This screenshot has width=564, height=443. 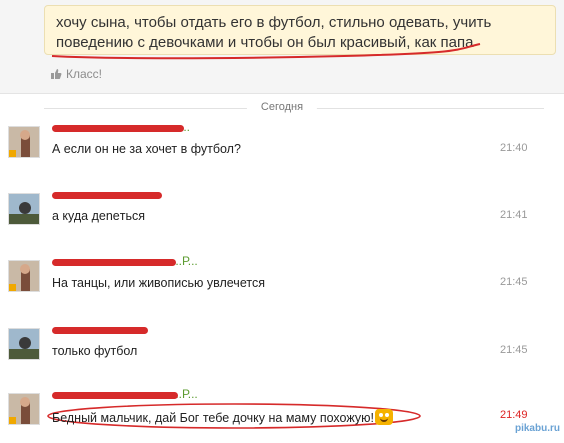 What do you see at coordinates (266, 51) in the screenshot?
I see `status-underline` at bounding box center [266, 51].